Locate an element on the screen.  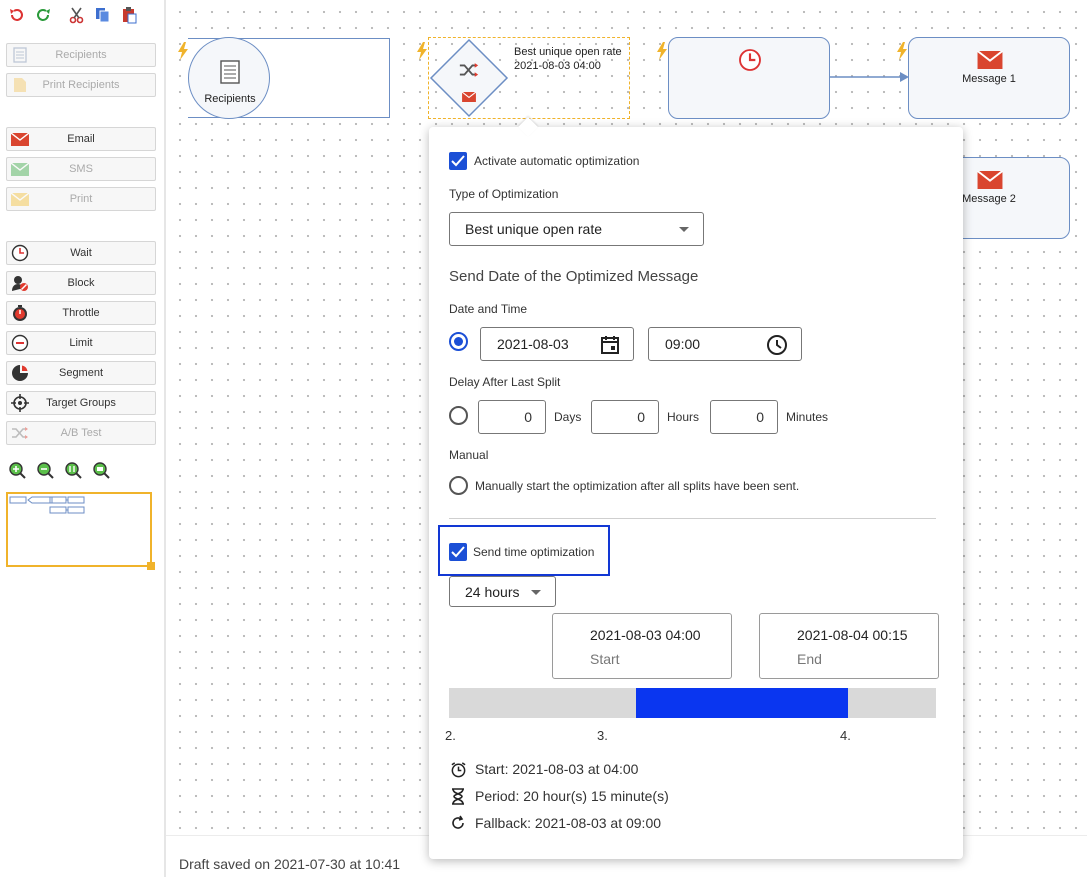
optimization-type-select: Best unique open rate is located at coordinates (576, 229).